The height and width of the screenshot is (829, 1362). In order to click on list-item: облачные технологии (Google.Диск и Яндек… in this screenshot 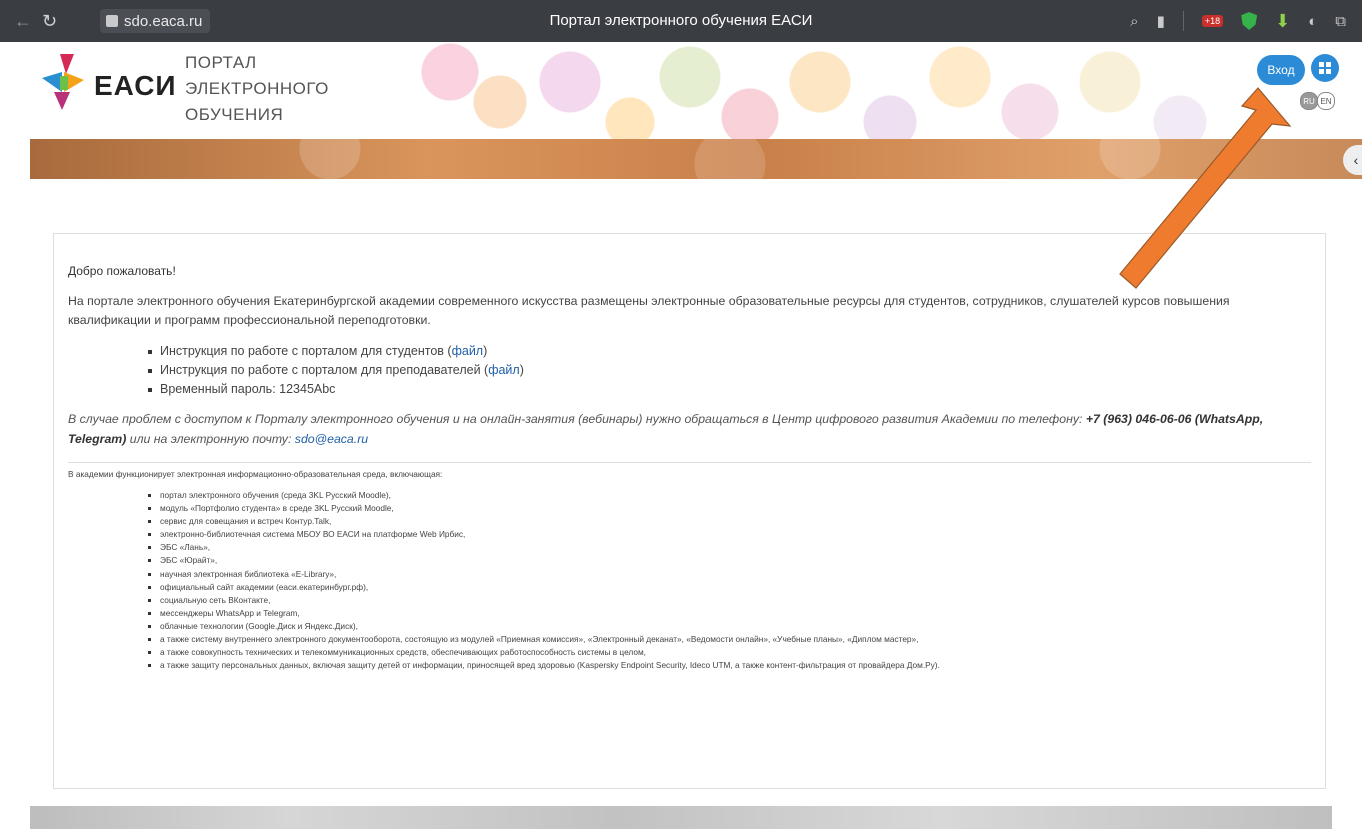, I will do `click(729, 626)`.